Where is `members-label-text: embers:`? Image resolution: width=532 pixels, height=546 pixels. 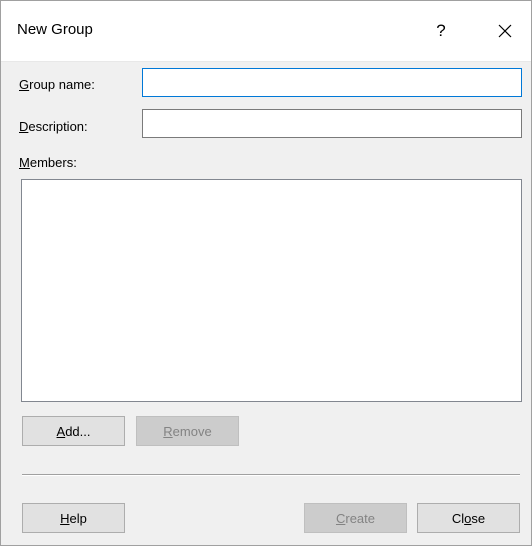 members-label-text: embers: is located at coordinates (53, 162).